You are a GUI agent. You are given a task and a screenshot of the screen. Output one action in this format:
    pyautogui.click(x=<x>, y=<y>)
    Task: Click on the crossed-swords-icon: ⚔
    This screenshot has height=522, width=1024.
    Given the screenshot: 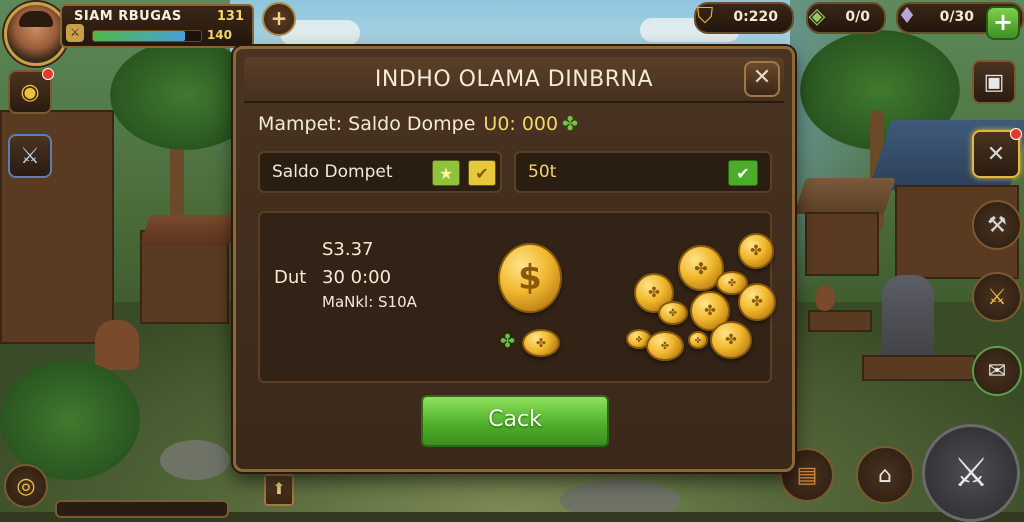 What is the action you would take?
    pyautogui.click(x=997, y=297)
    